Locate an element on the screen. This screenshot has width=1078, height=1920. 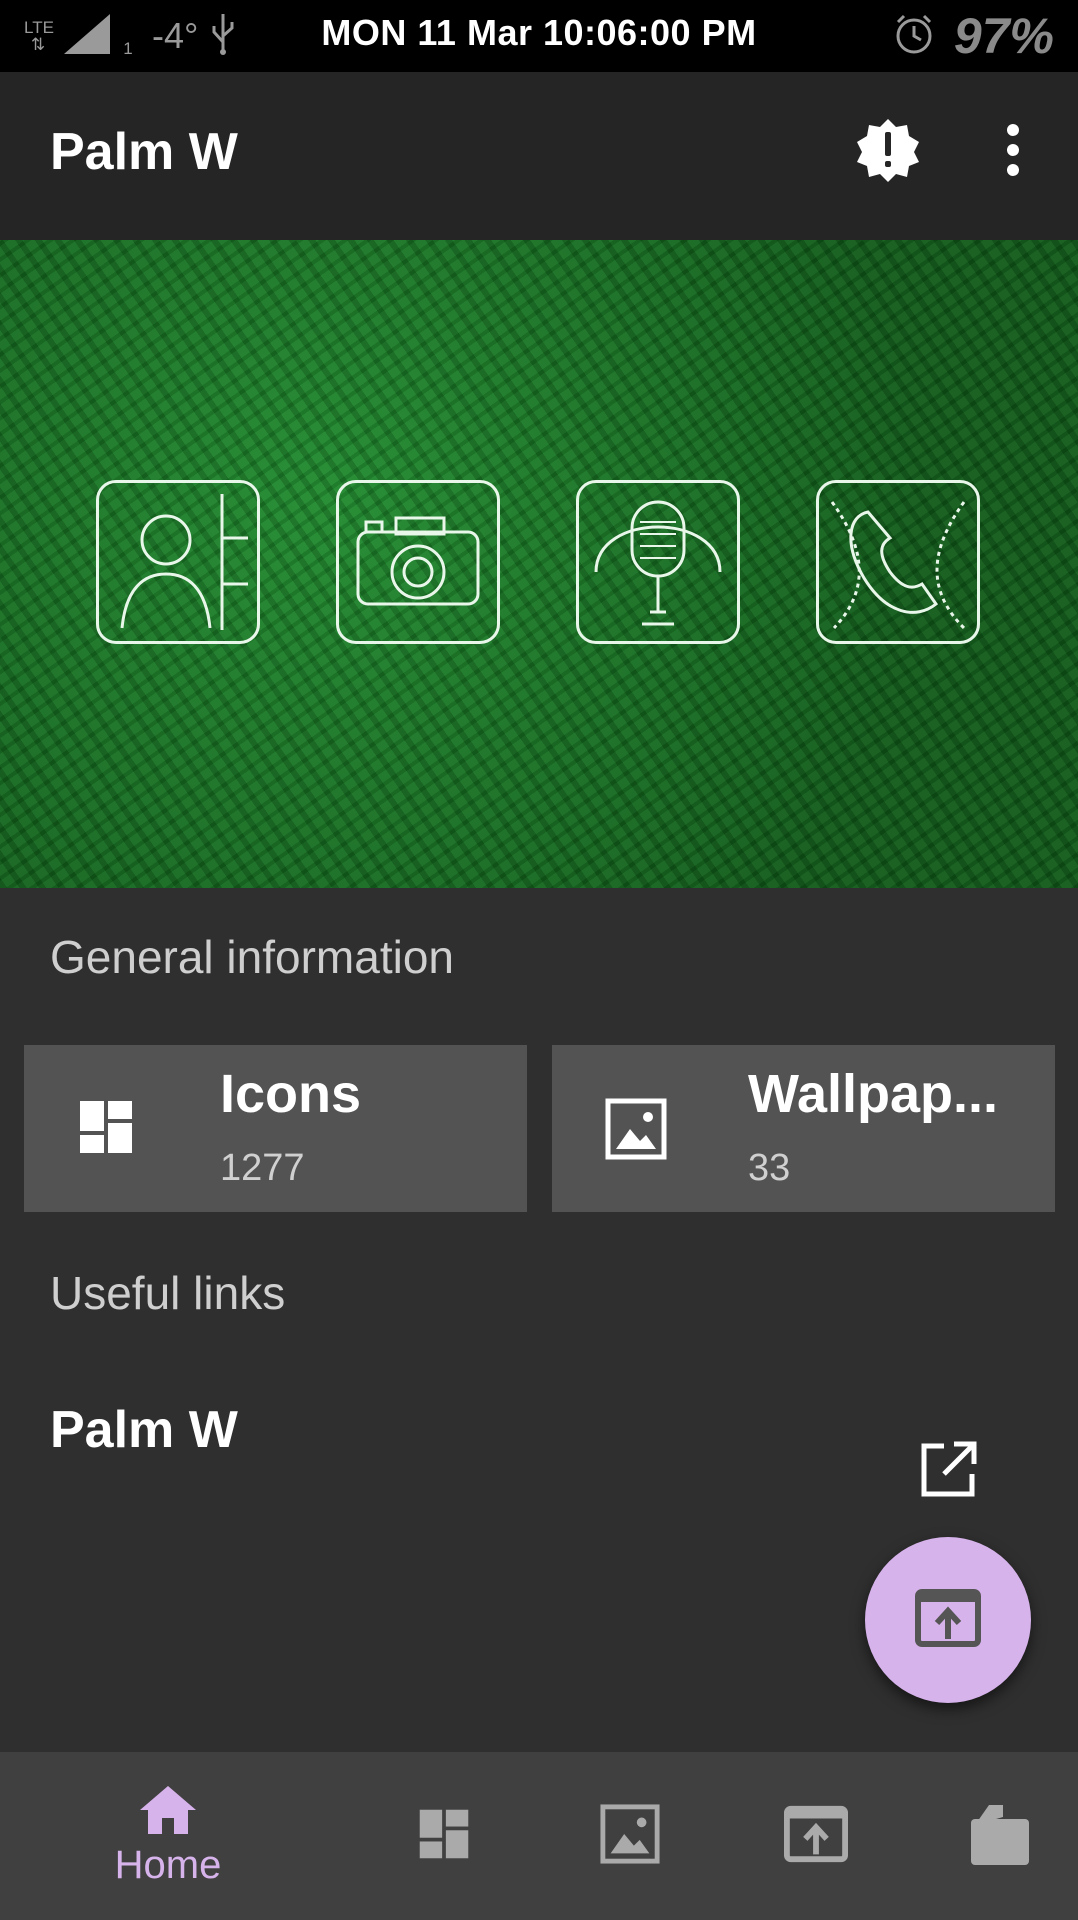
nav-home: Home is located at coordinates (168, 1836).